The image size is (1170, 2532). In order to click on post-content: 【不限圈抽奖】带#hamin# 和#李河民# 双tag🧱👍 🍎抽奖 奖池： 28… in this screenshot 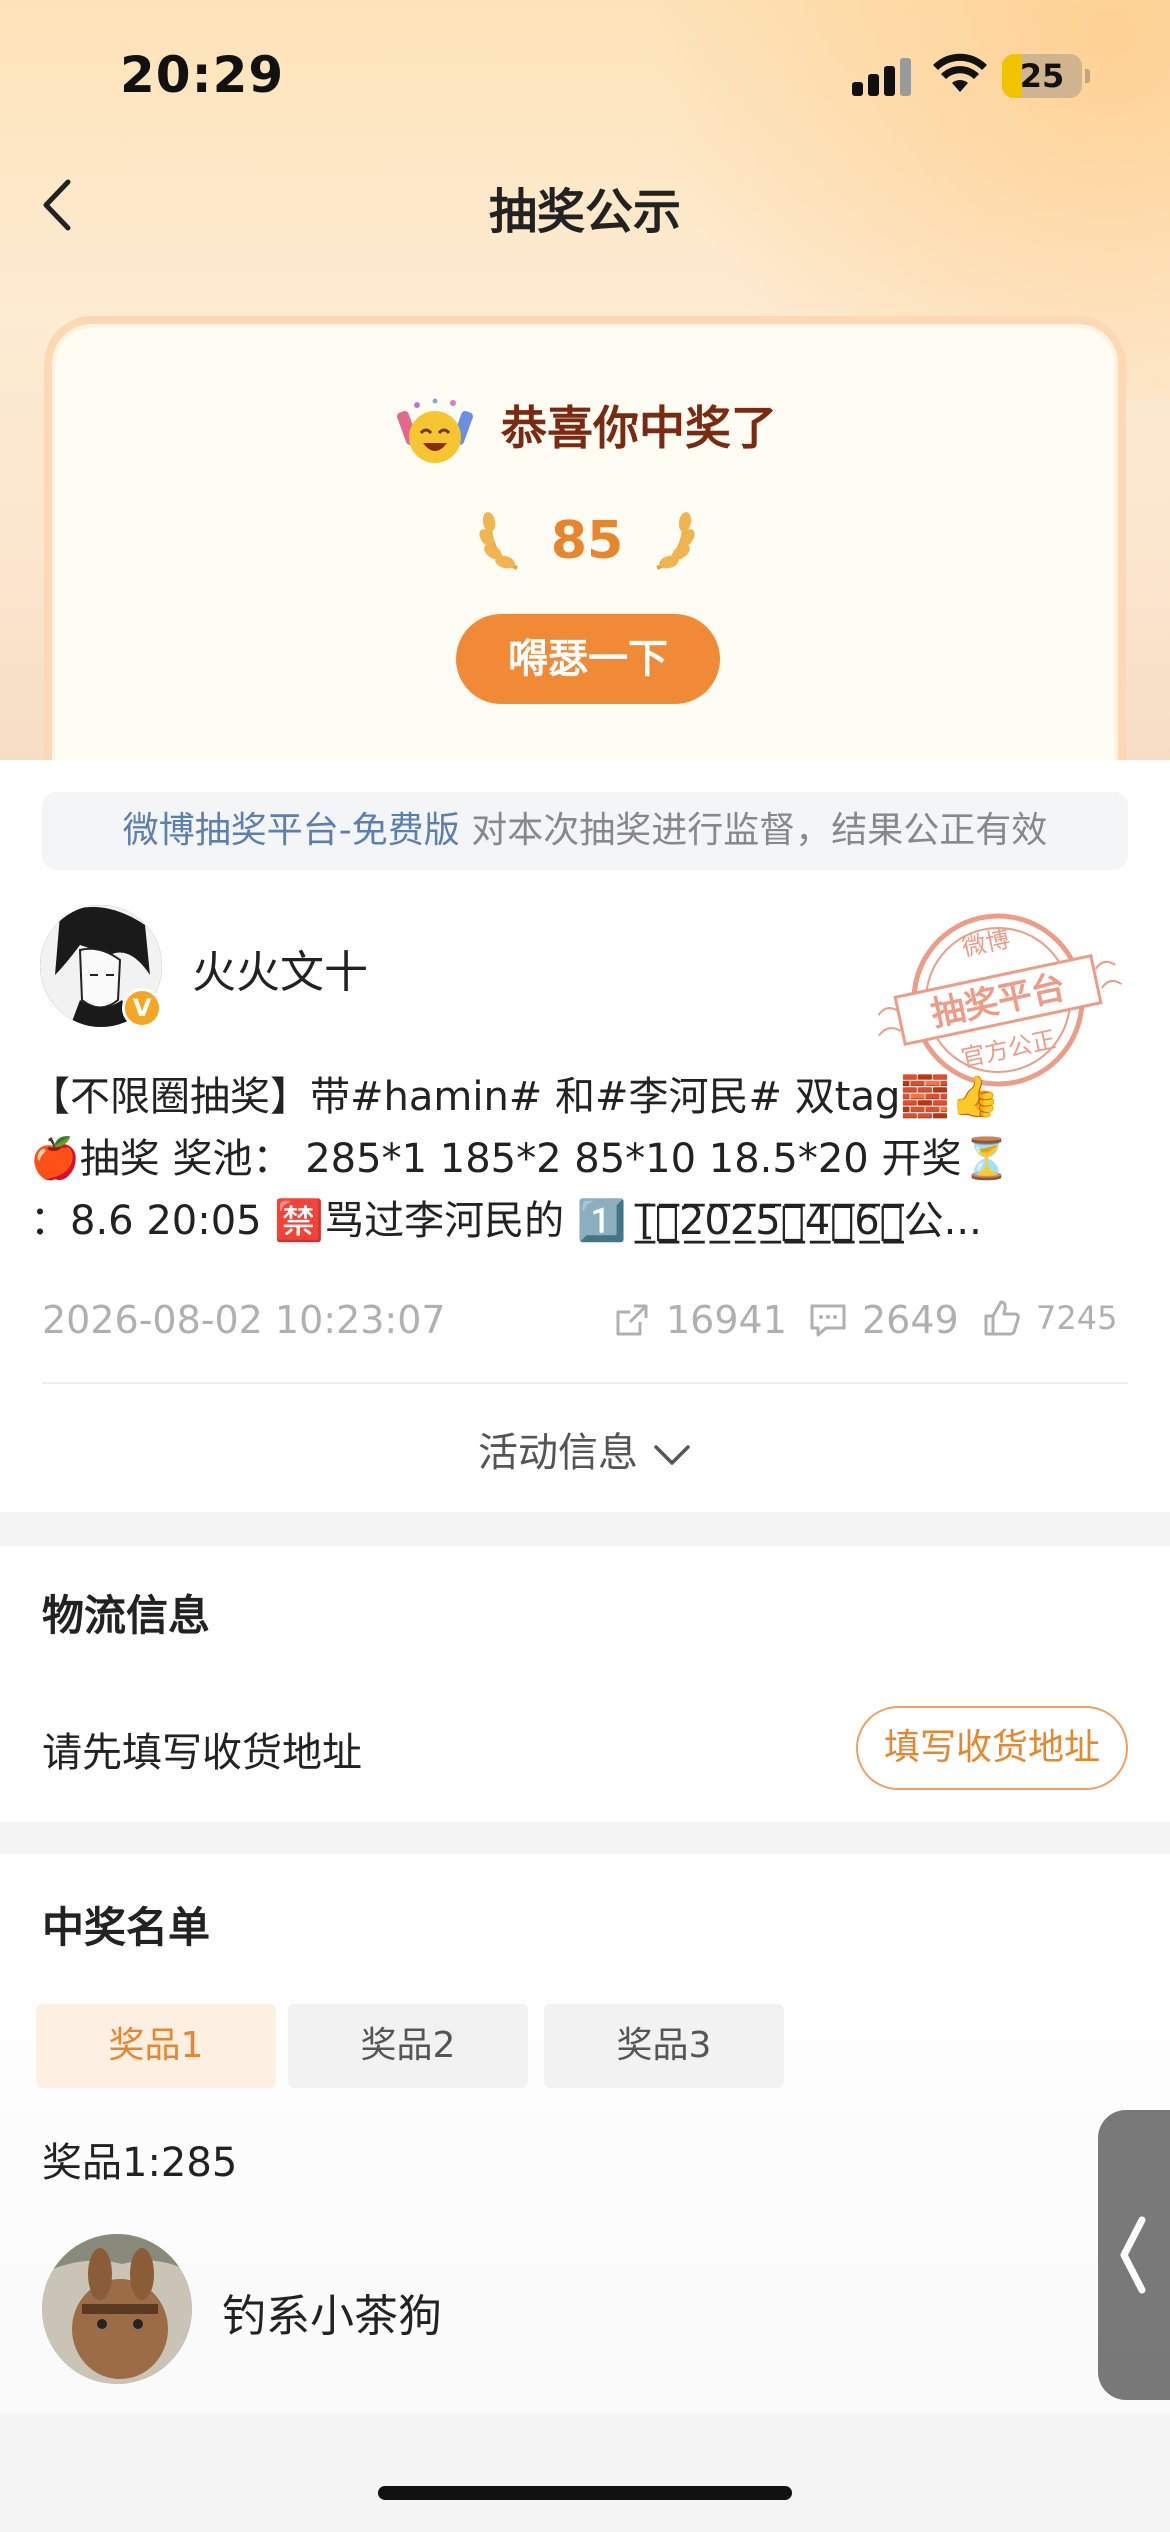, I will do `click(580, 1159)`.